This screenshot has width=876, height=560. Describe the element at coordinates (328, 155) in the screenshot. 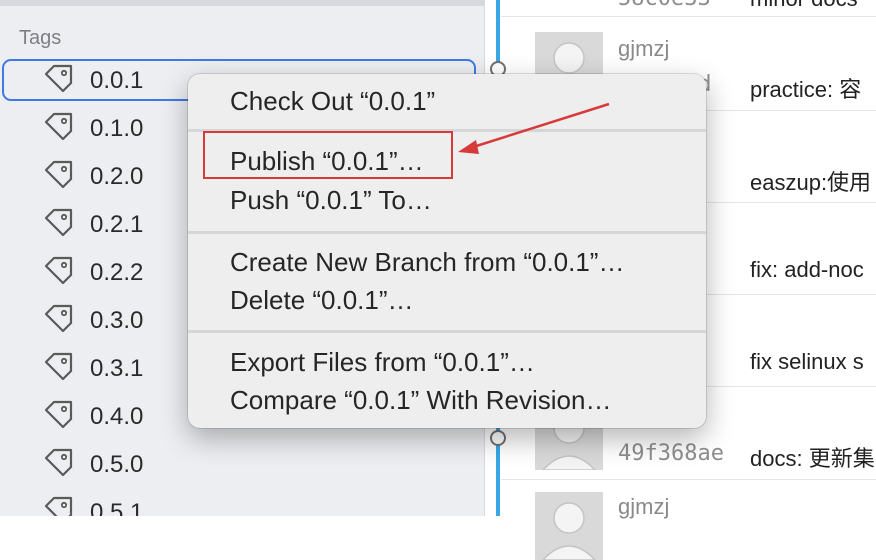

I see `annotation-highlight-box` at that location.